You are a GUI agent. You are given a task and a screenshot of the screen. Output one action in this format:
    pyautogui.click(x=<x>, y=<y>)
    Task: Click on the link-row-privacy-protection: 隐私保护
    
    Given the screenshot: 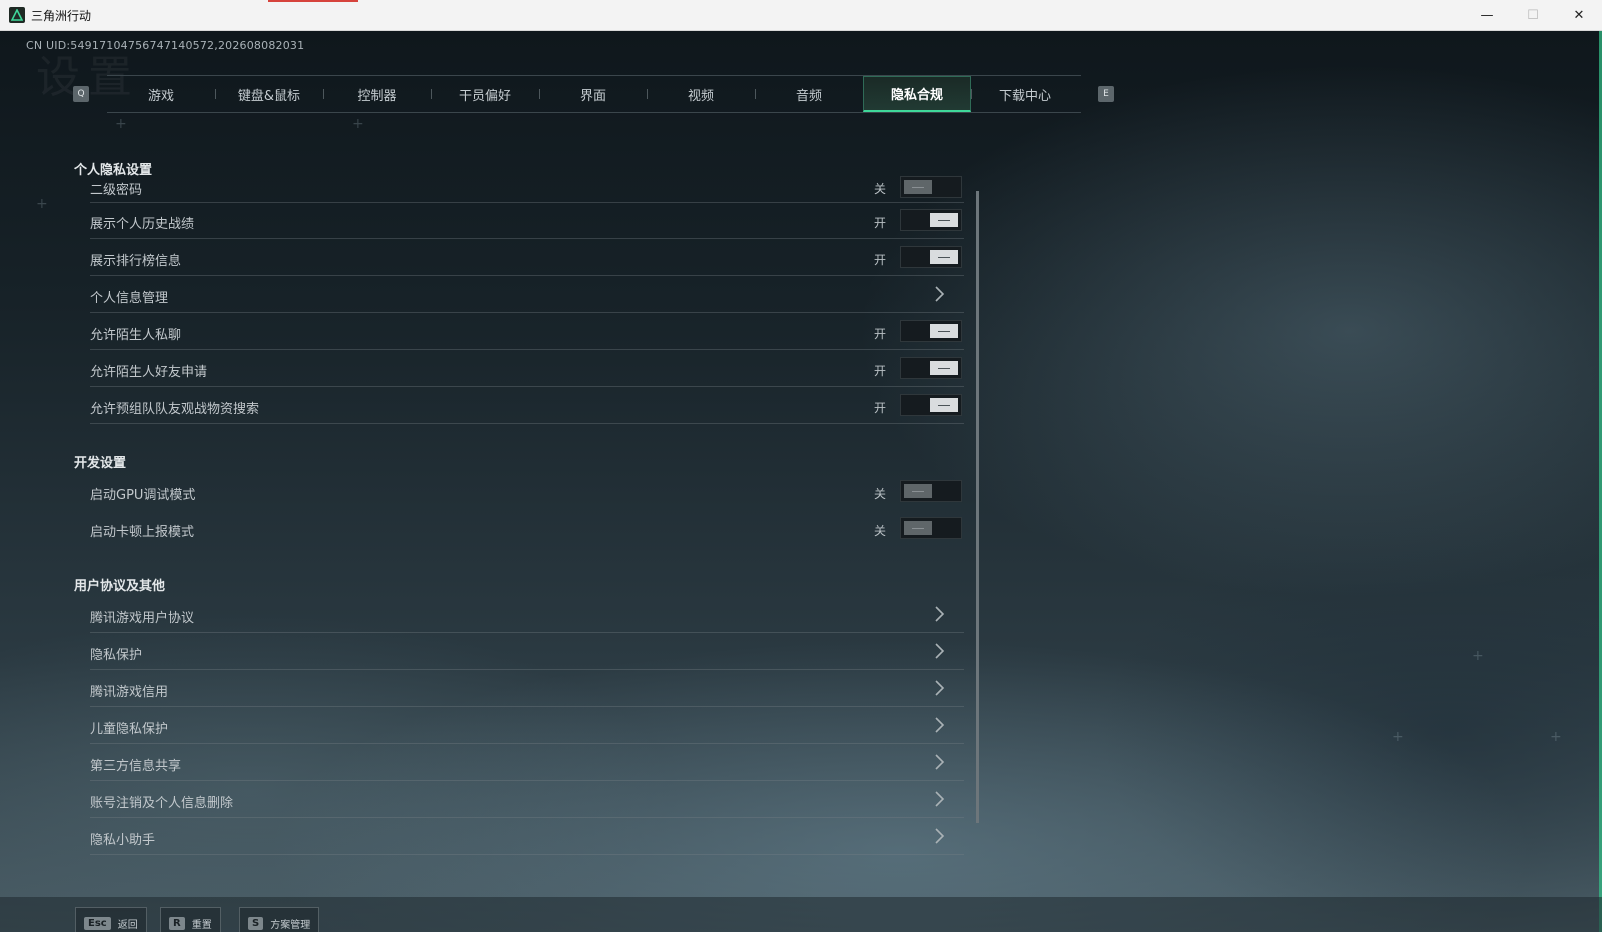 What is the action you would take?
    pyautogui.click(x=527, y=652)
    